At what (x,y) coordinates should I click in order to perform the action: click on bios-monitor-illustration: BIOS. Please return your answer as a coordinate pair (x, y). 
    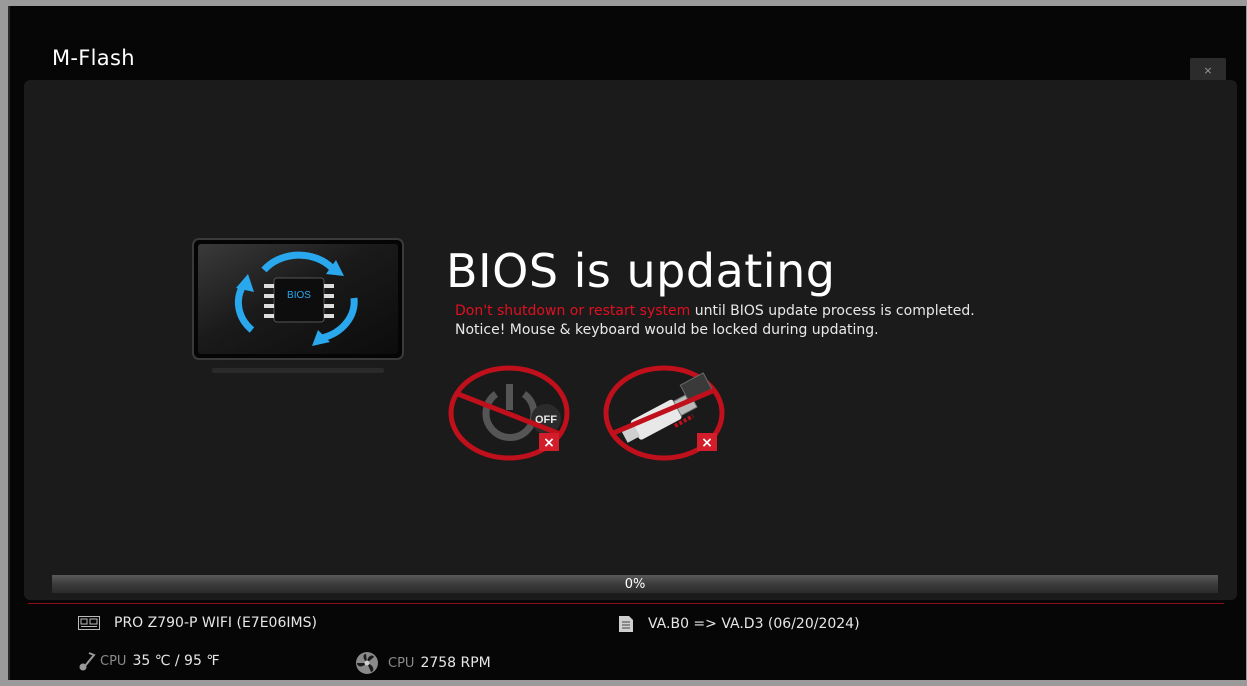
    Looking at the image, I should click on (298, 305).